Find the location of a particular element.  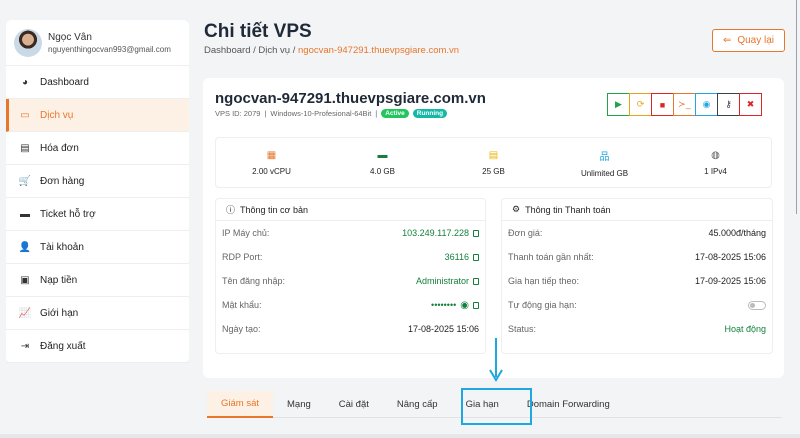

stop-button: ■ is located at coordinates (662, 104).